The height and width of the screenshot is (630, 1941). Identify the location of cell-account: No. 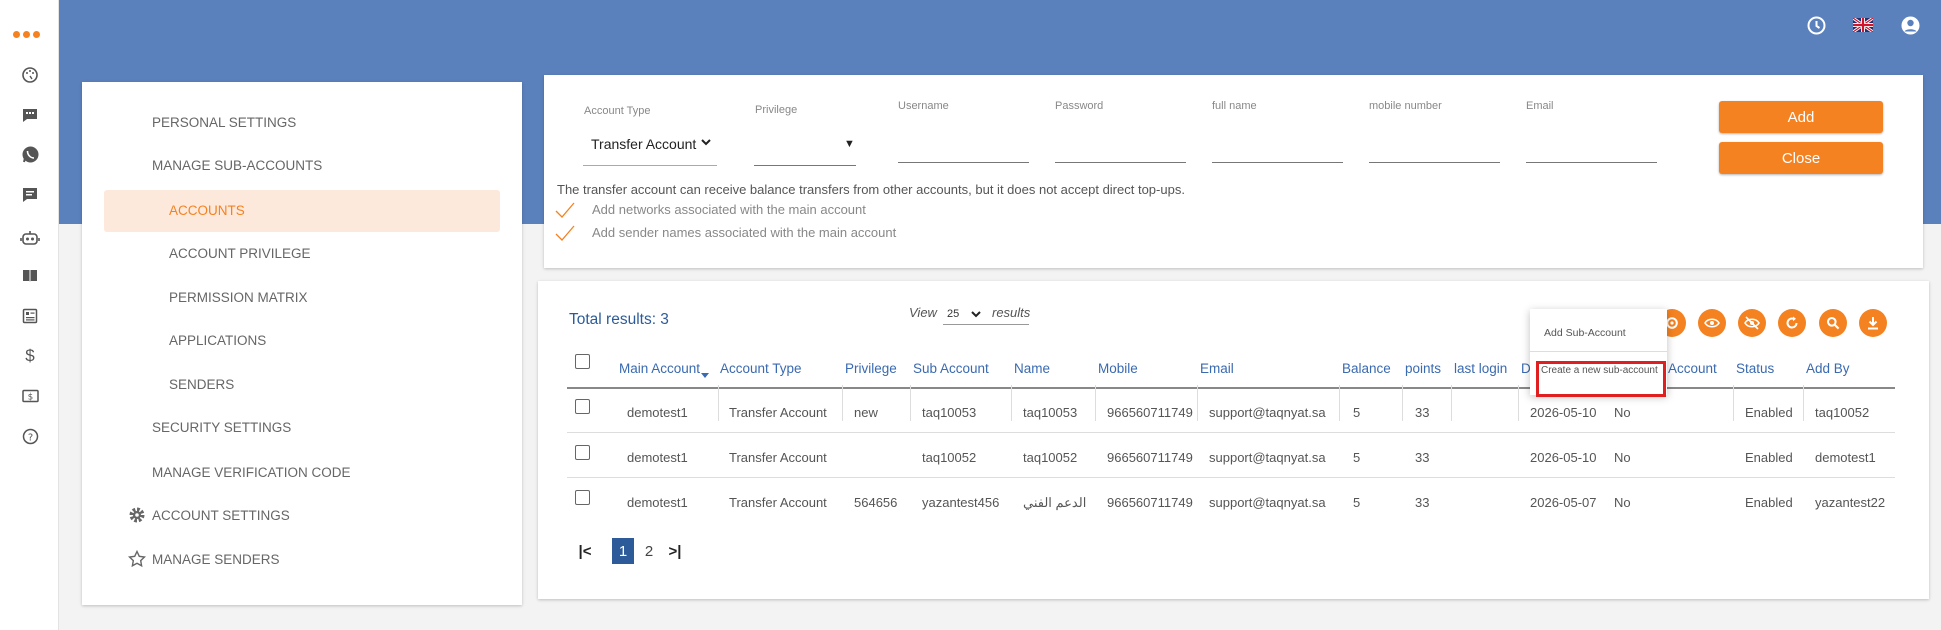
(1622, 502).